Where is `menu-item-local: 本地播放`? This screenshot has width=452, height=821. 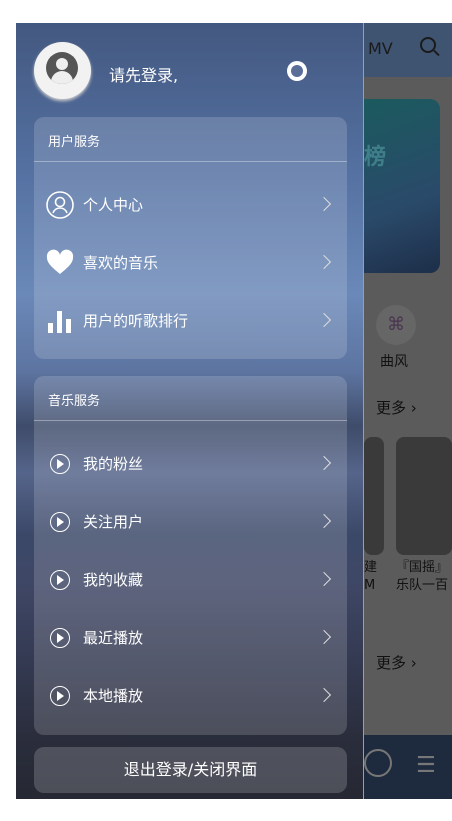 menu-item-local: 本地播放 is located at coordinates (190, 696).